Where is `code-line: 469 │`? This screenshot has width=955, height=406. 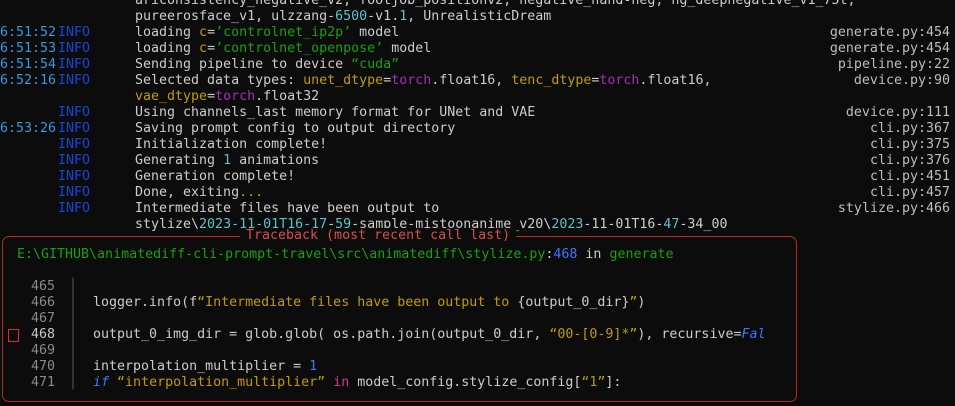
code-line: 469 │ is located at coordinates (399, 351).